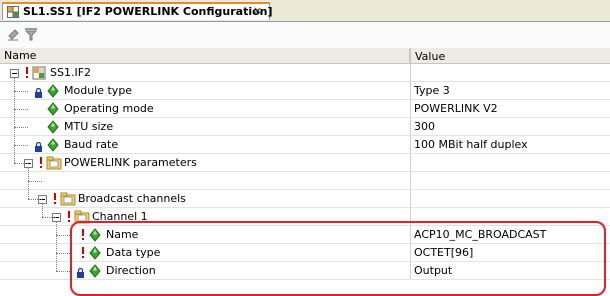 The image size is (610, 296). Describe the element at coordinates (305, 199) in the screenshot. I see `tree-row: Broadcast channels` at that location.